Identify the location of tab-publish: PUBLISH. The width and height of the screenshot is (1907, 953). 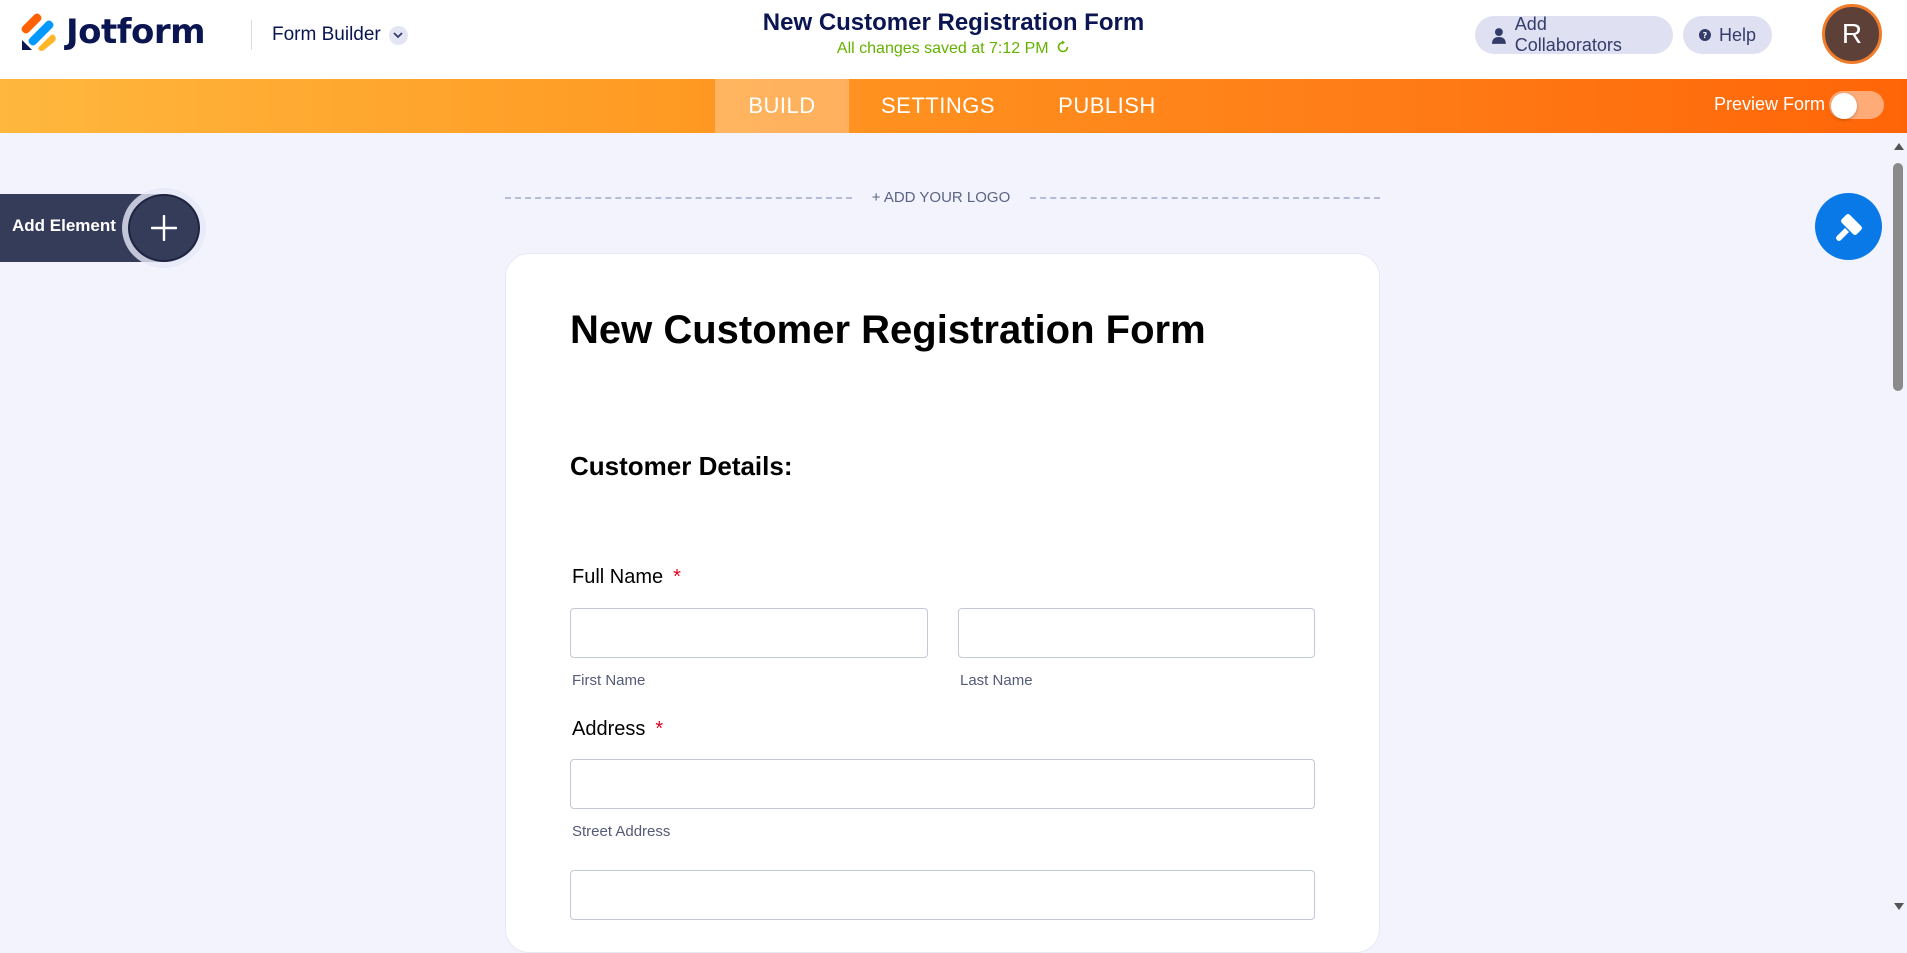
(1107, 106).